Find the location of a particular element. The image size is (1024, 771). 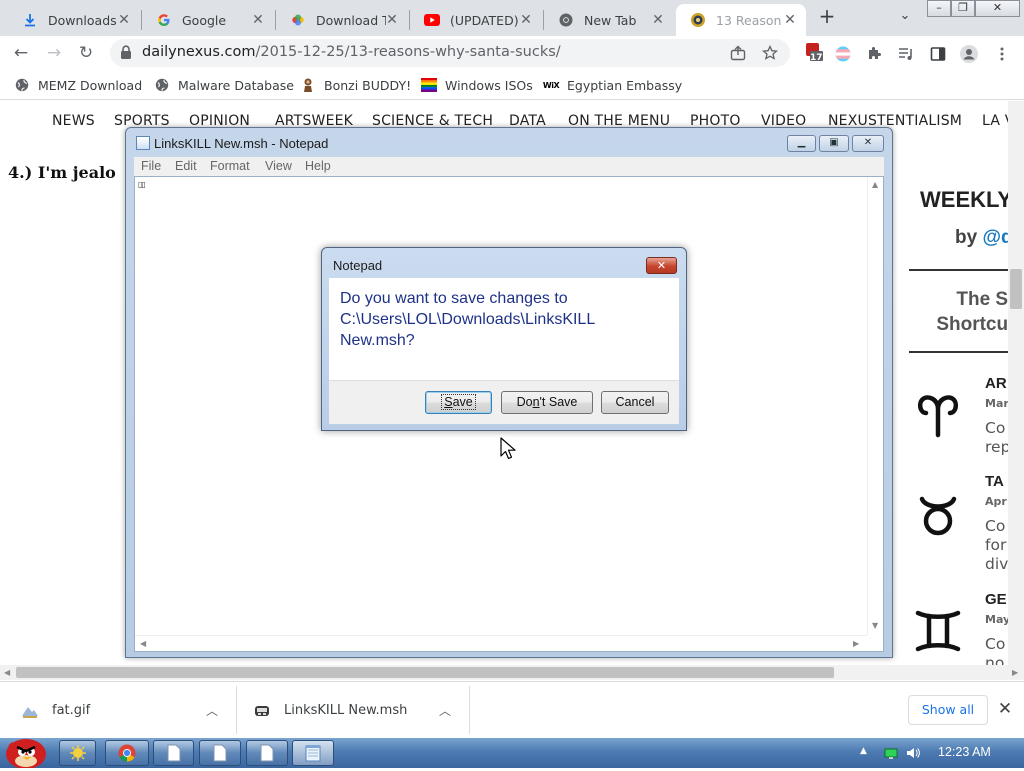

download-icon is located at coordinates (30, 20).